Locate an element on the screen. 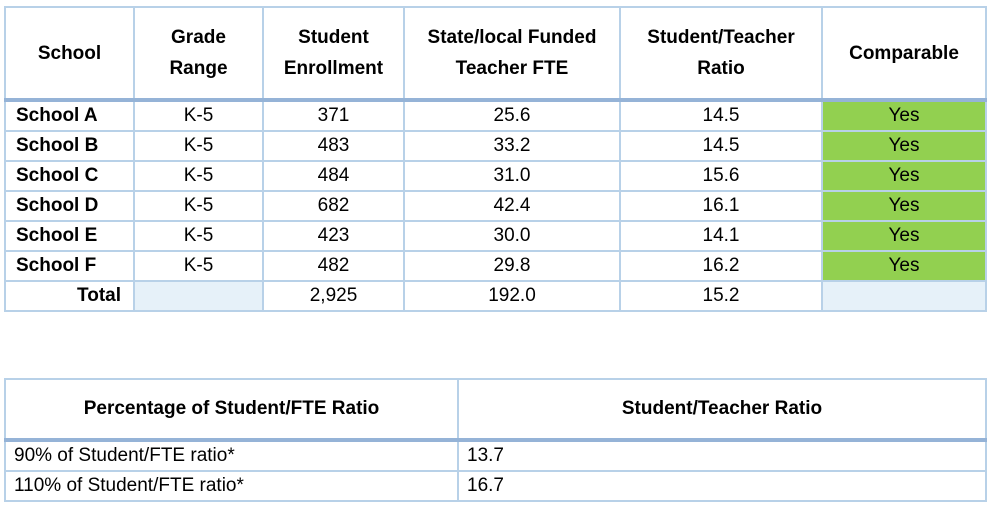 The width and height of the screenshot is (991, 511). ratio: 16.2 is located at coordinates (721, 266).